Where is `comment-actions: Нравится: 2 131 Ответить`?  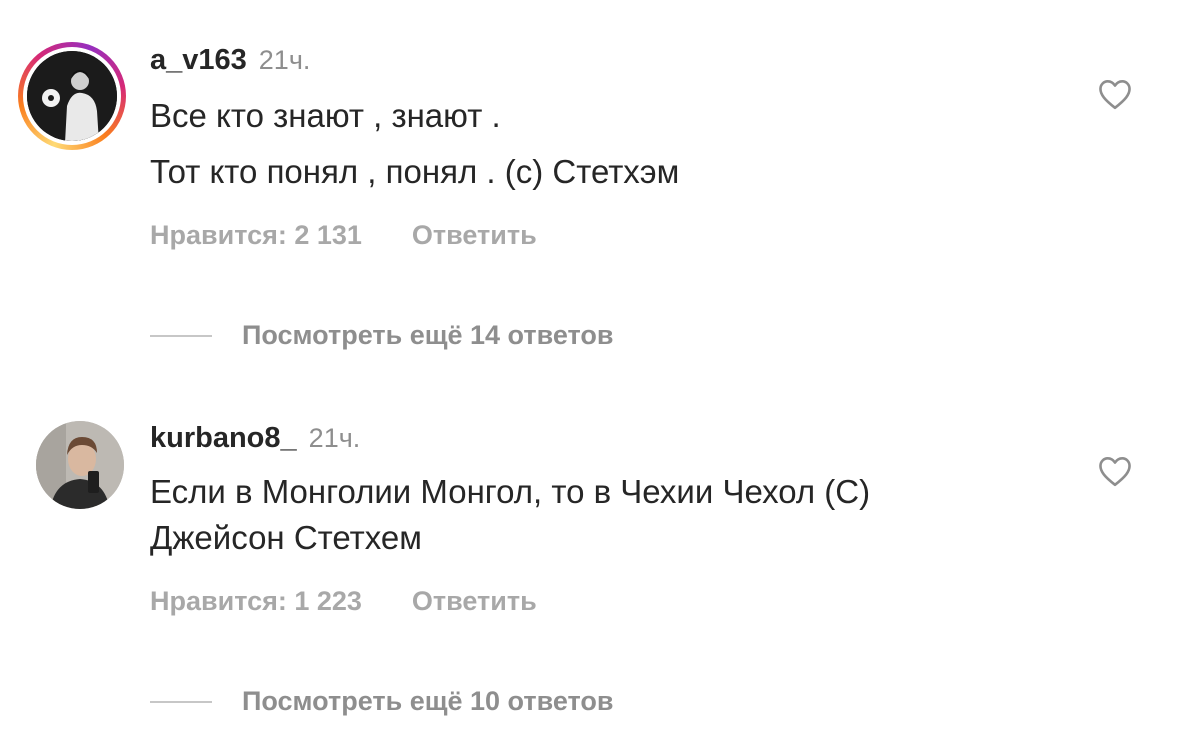 comment-actions: Нравится: 2 131 Ответить is located at coordinates (343, 235).